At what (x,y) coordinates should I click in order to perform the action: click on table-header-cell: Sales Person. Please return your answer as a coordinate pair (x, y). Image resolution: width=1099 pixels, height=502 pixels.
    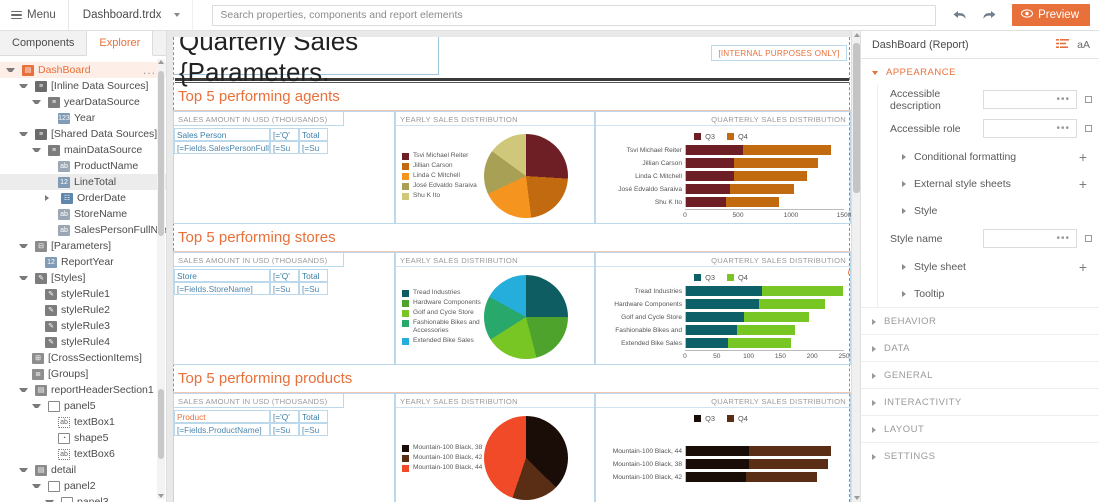
    Looking at the image, I should click on (222, 134).